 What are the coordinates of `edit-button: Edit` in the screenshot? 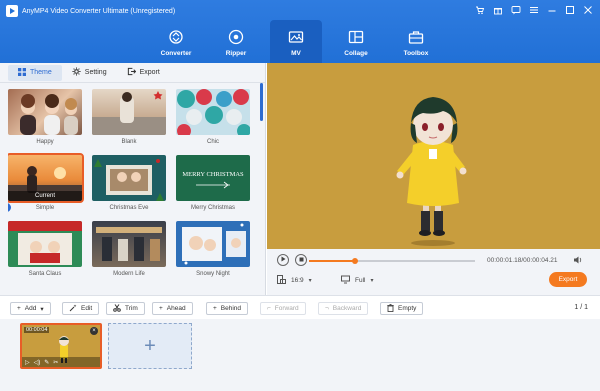 It's located at (81, 308).